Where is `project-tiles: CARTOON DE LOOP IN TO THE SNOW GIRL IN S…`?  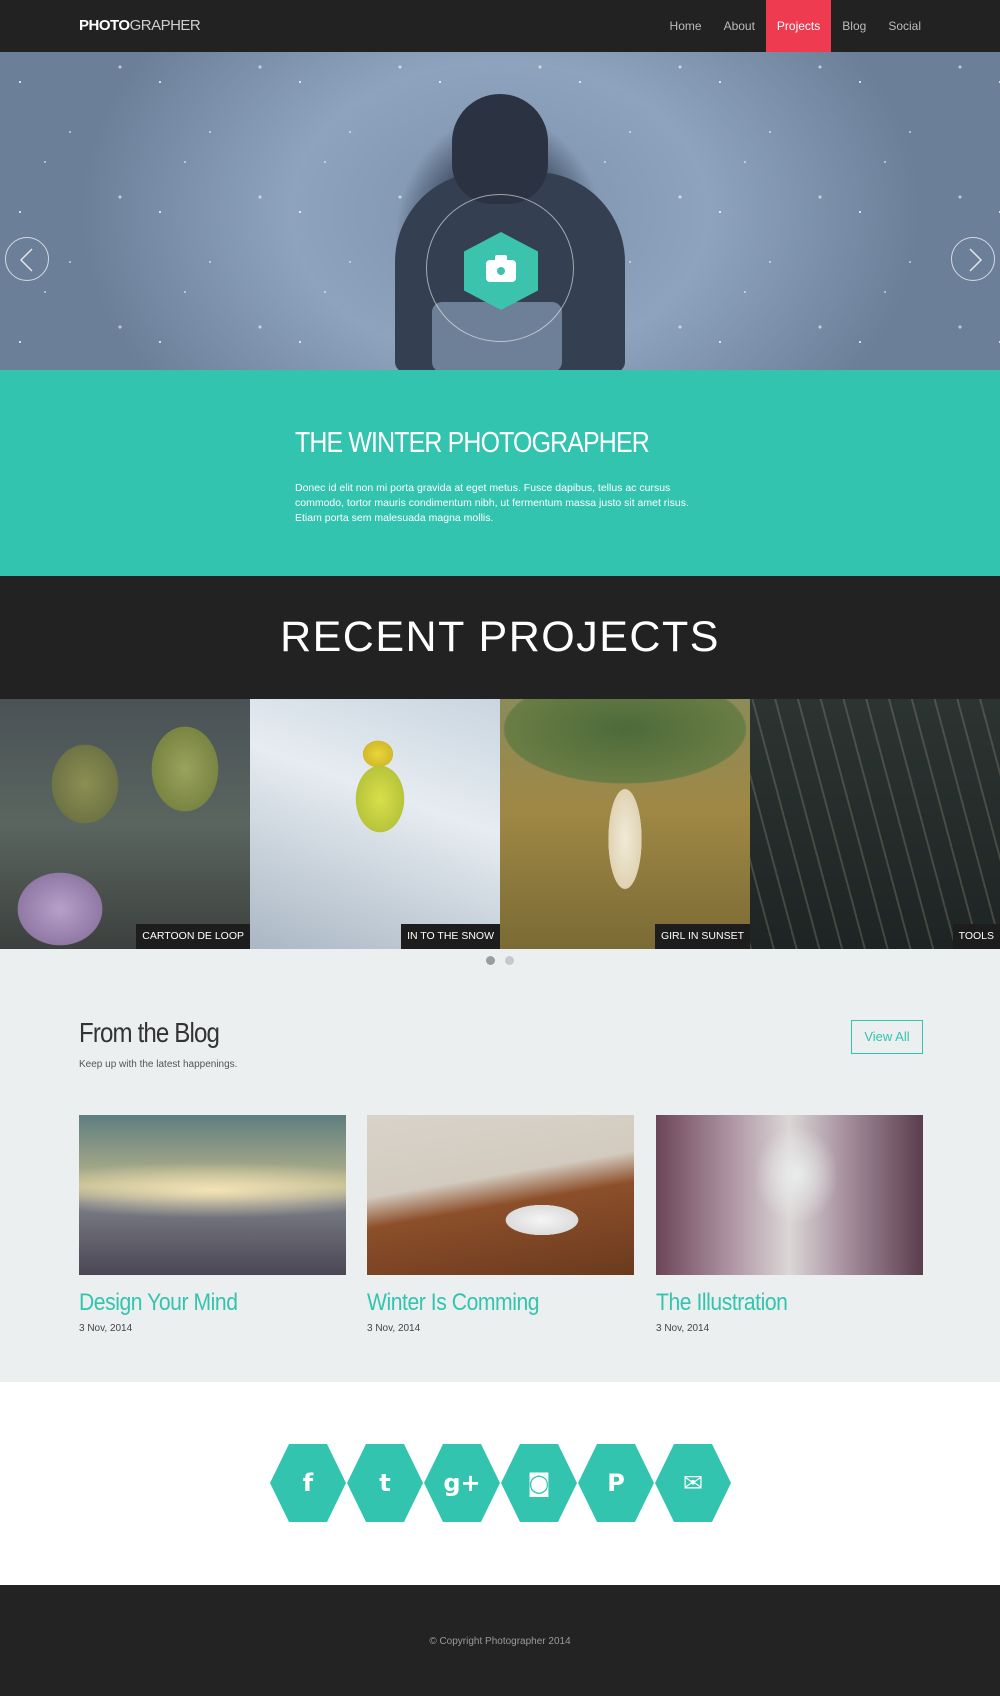 project-tiles: CARTOON DE LOOP IN TO THE SNOW GIRL IN S… is located at coordinates (500, 824).